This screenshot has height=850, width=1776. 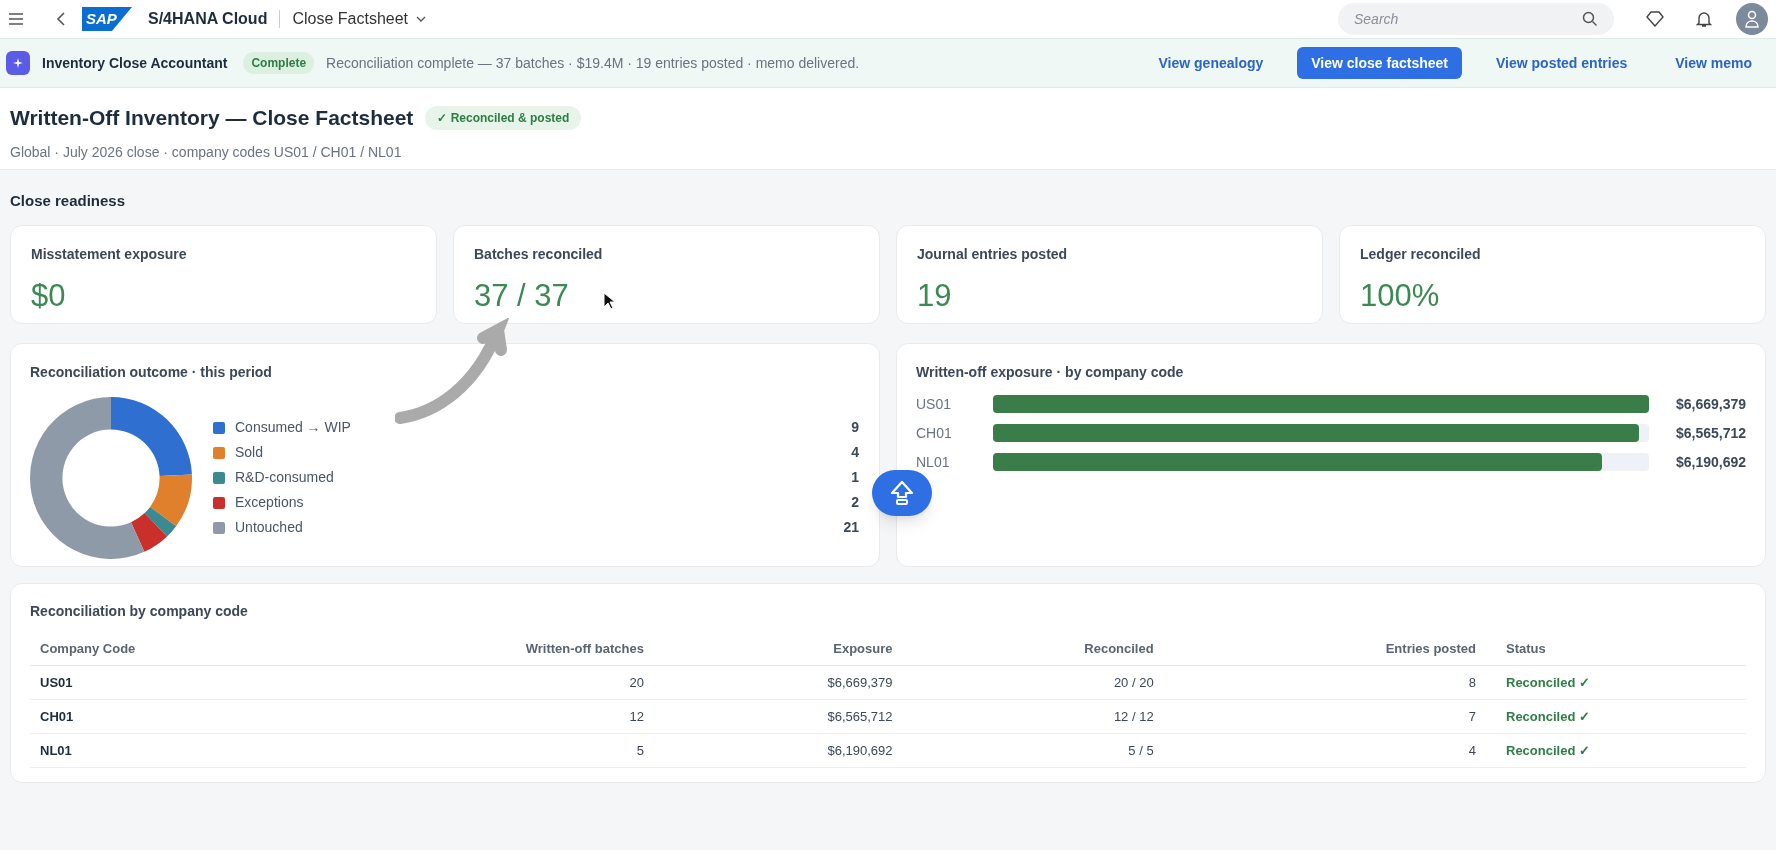 What do you see at coordinates (56, 750) in the screenshot?
I see `table-cell: NL01` at bounding box center [56, 750].